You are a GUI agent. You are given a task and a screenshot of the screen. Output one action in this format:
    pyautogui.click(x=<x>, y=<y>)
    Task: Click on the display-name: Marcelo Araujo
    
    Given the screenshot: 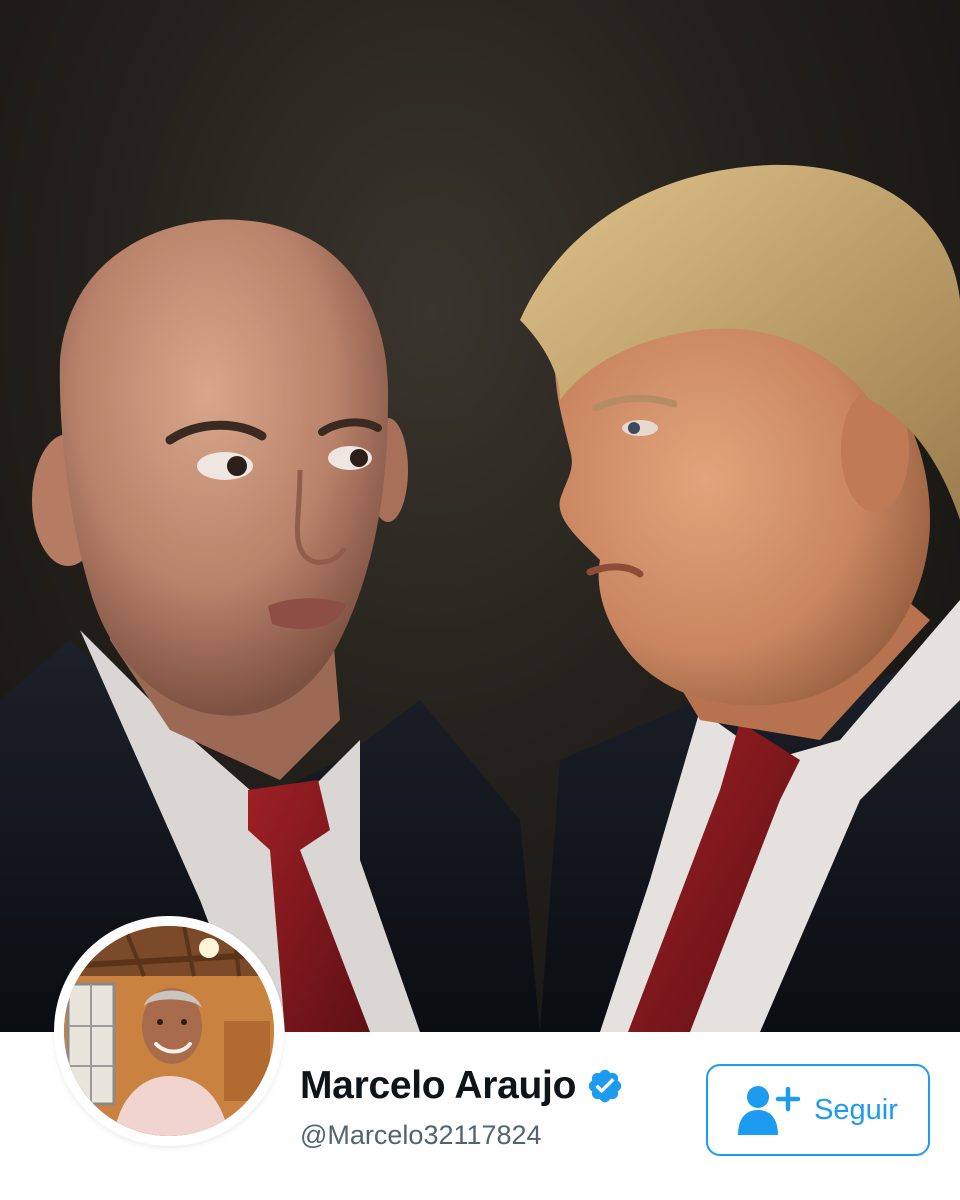 What is the action you would take?
    pyautogui.click(x=438, y=1086)
    